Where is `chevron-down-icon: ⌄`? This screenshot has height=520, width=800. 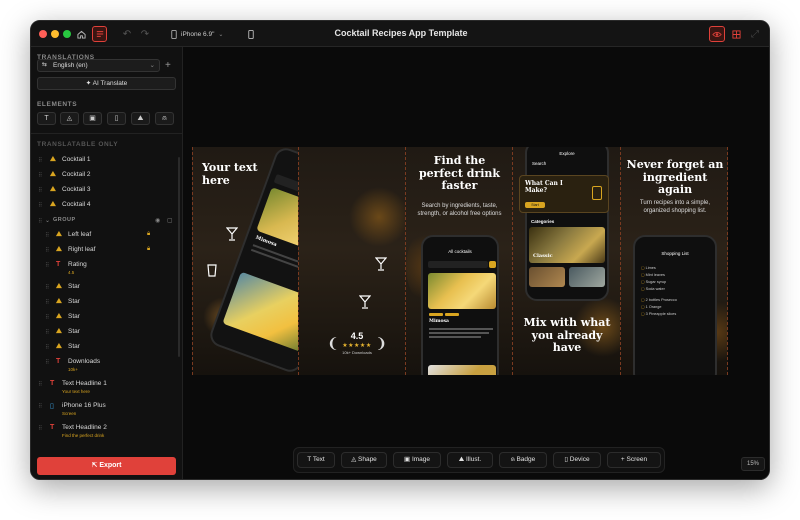 chevron-down-icon: ⌄ is located at coordinates (47, 220).